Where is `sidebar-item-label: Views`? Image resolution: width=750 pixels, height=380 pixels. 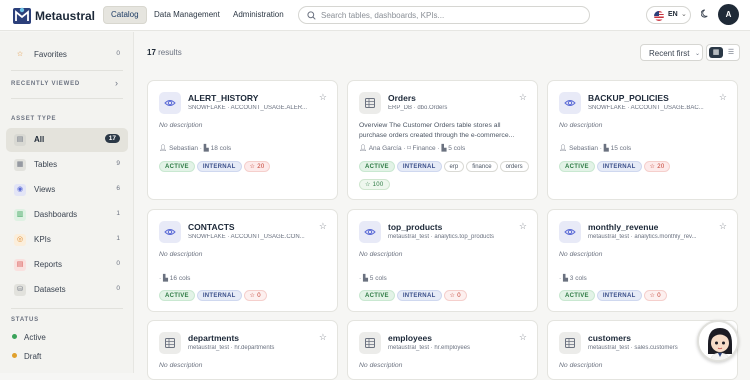
sidebar-item-label: Views is located at coordinates (45, 189).